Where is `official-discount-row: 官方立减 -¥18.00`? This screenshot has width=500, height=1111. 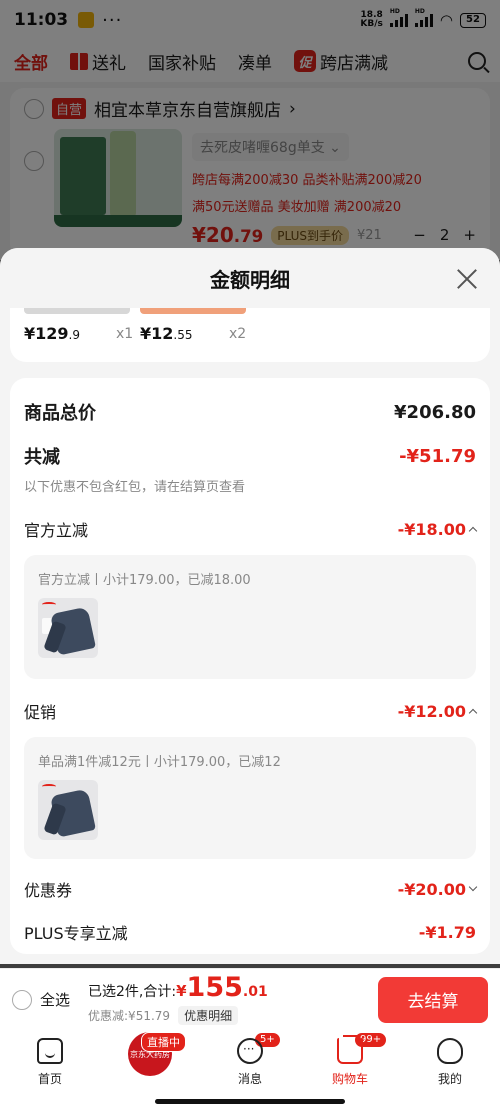 official-discount-row: 官方立减 -¥18.00 is located at coordinates (251, 529).